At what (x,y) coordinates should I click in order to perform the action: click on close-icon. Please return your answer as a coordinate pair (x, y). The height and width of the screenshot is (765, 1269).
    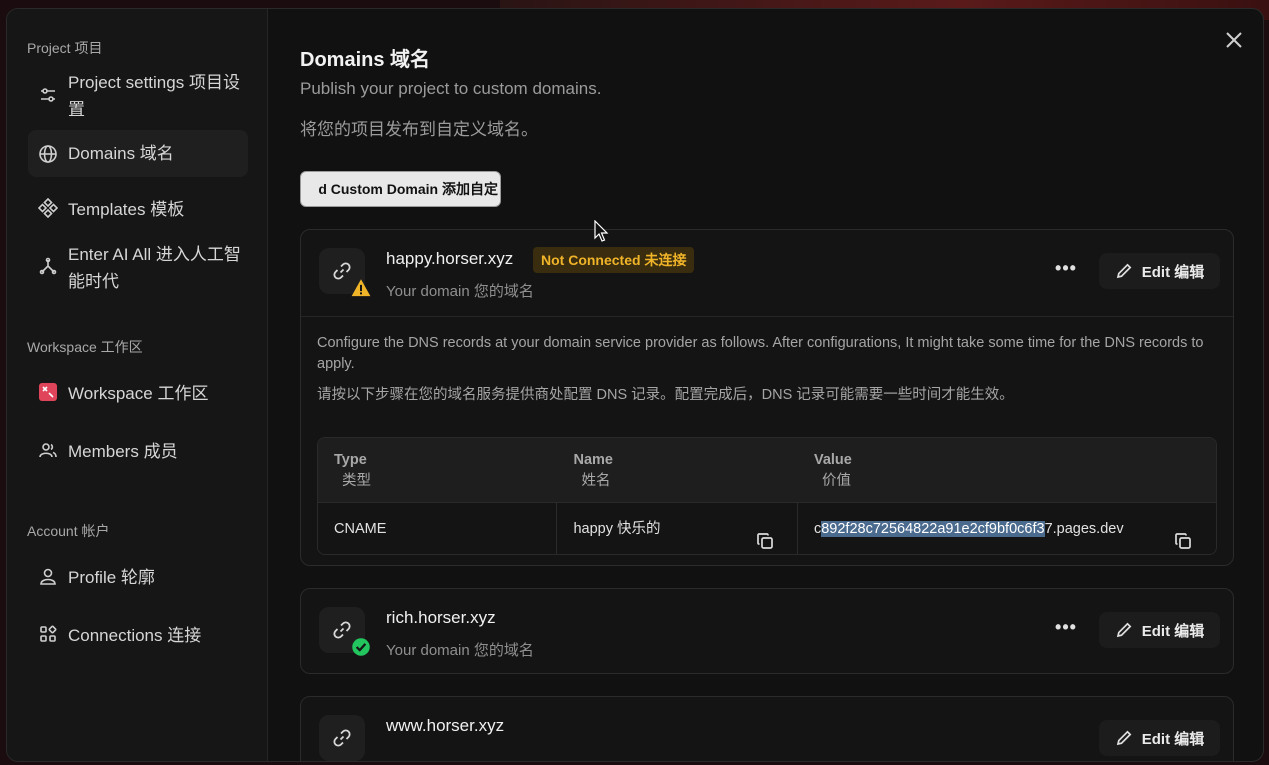
    Looking at the image, I should click on (1234, 40).